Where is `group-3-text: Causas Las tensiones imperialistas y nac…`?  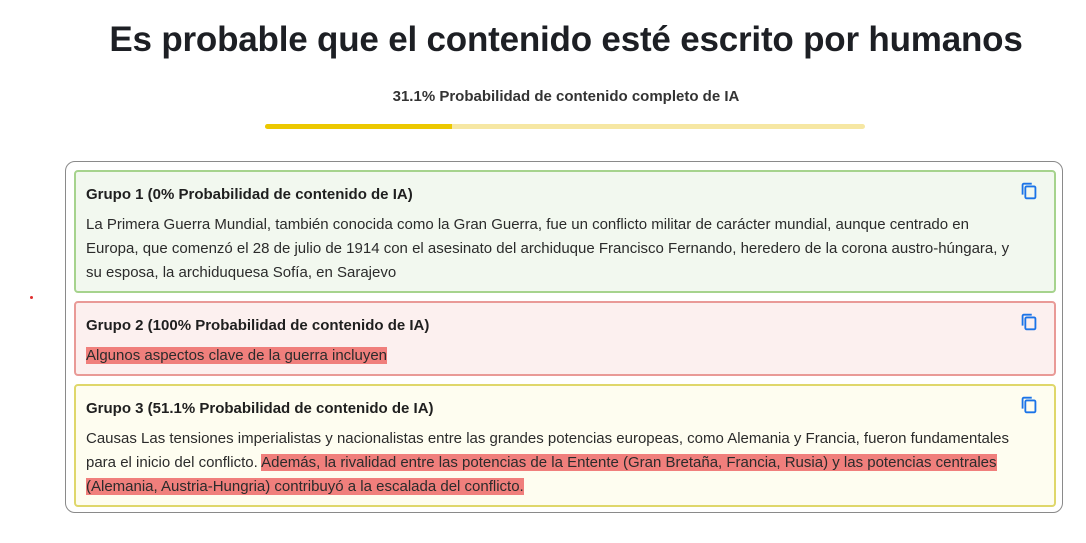 group-3-text: Causas Las tensiones imperialistas y nac… is located at coordinates (550, 463).